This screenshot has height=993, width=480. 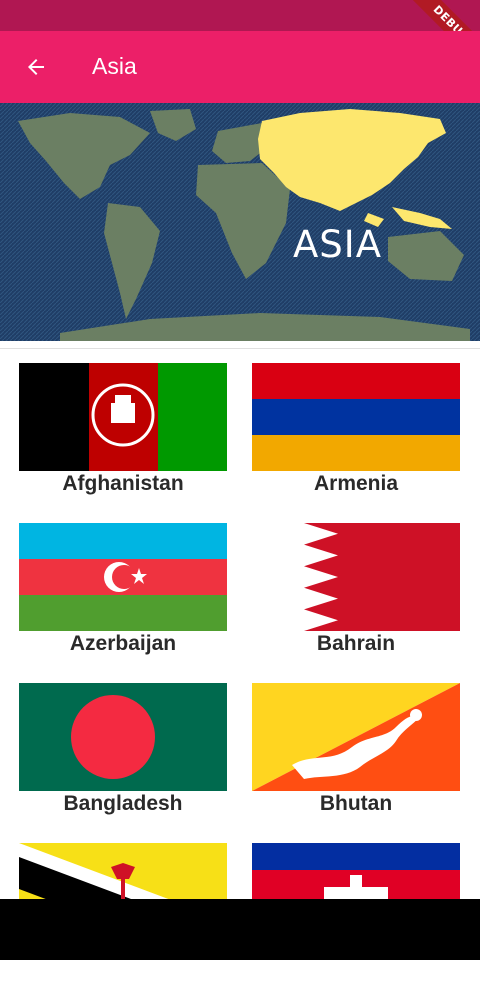 I want to click on system-navigation-bar, so click(x=240, y=929).